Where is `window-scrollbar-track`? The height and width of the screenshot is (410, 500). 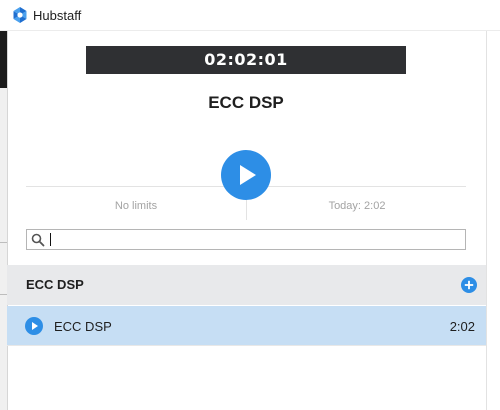
window-scrollbar-track is located at coordinates (493, 220).